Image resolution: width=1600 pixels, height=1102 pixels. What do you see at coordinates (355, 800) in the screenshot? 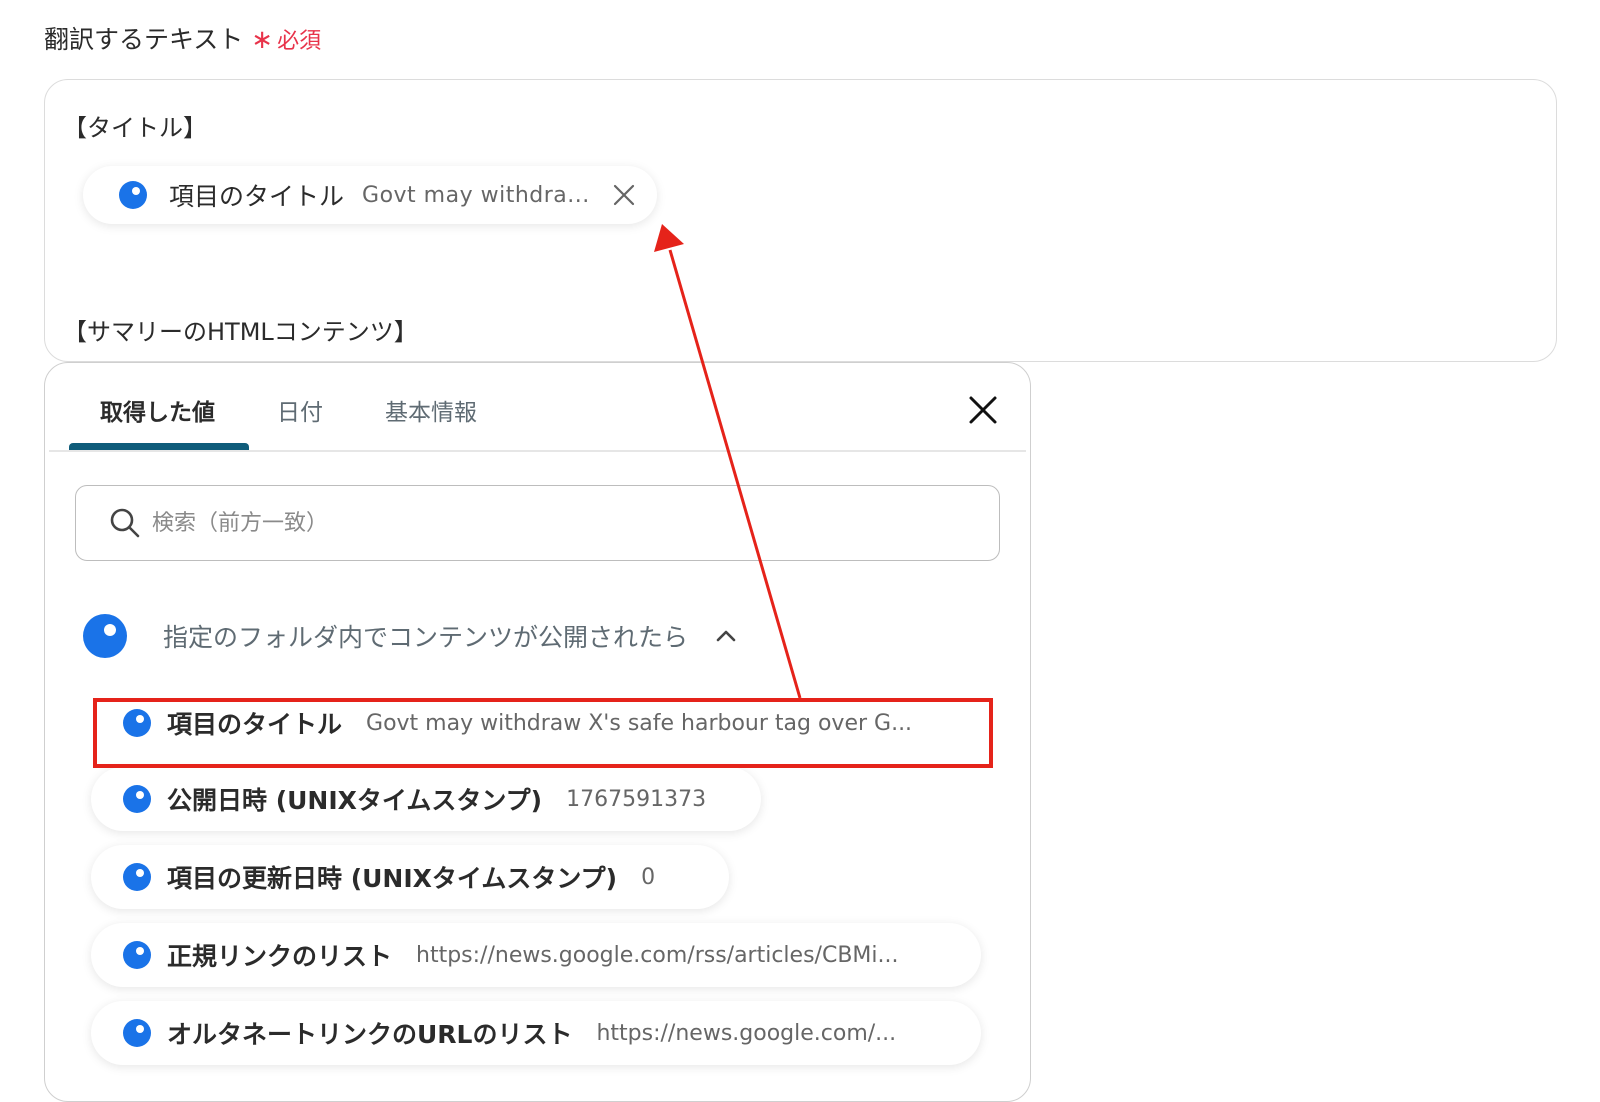
I see `item-label: 公開日時 (UNIXタイムスタンプ)` at bounding box center [355, 800].